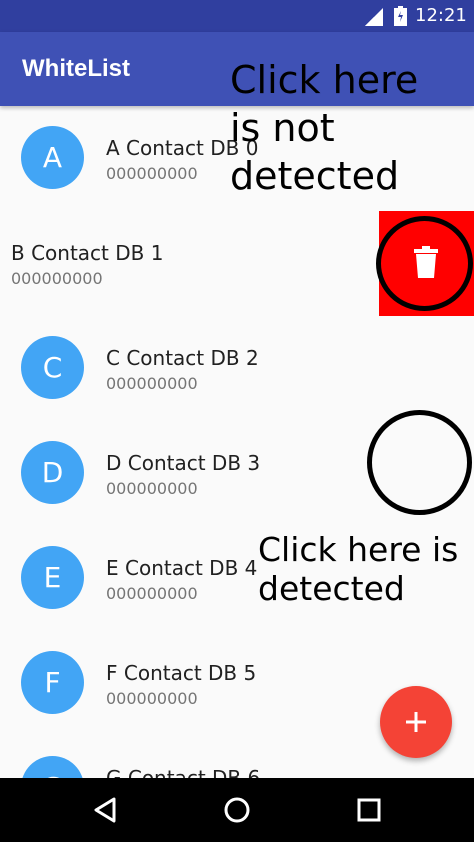  What do you see at coordinates (369, 810) in the screenshot?
I see `recents-icon` at bounding box center [369, 810].